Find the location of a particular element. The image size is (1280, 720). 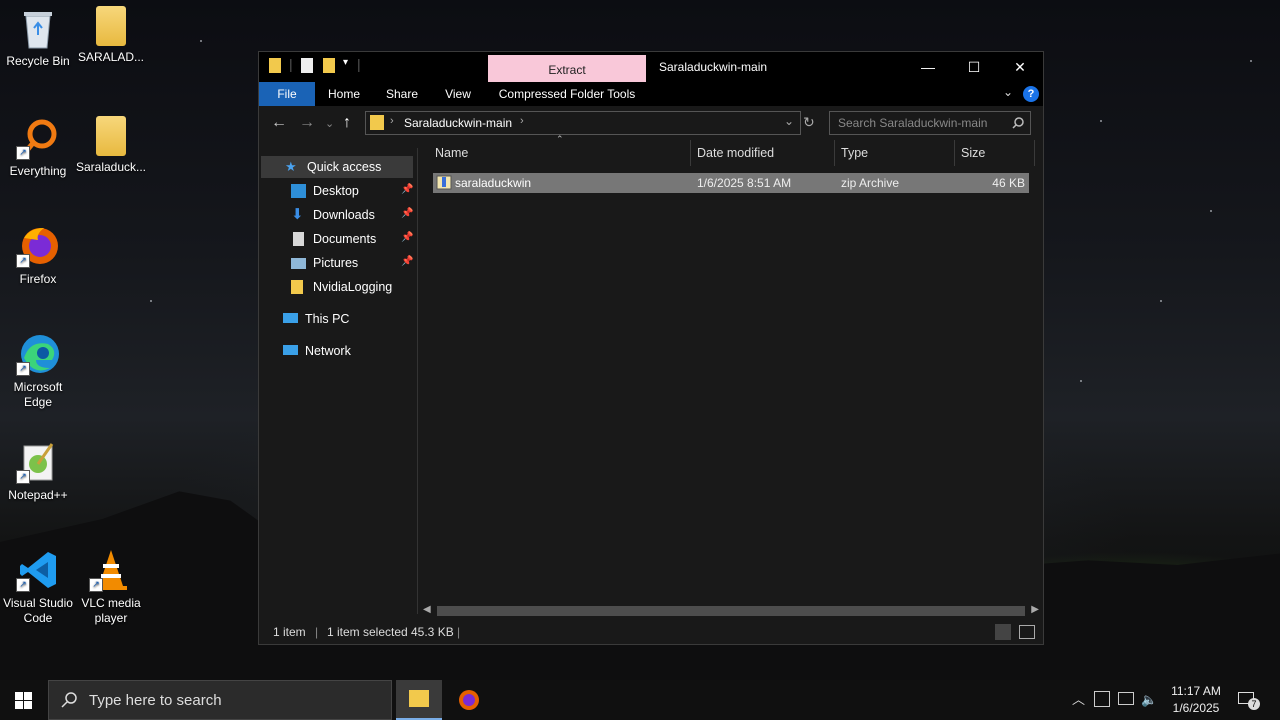

tab-share: Share is located at coordinates (402, 94).